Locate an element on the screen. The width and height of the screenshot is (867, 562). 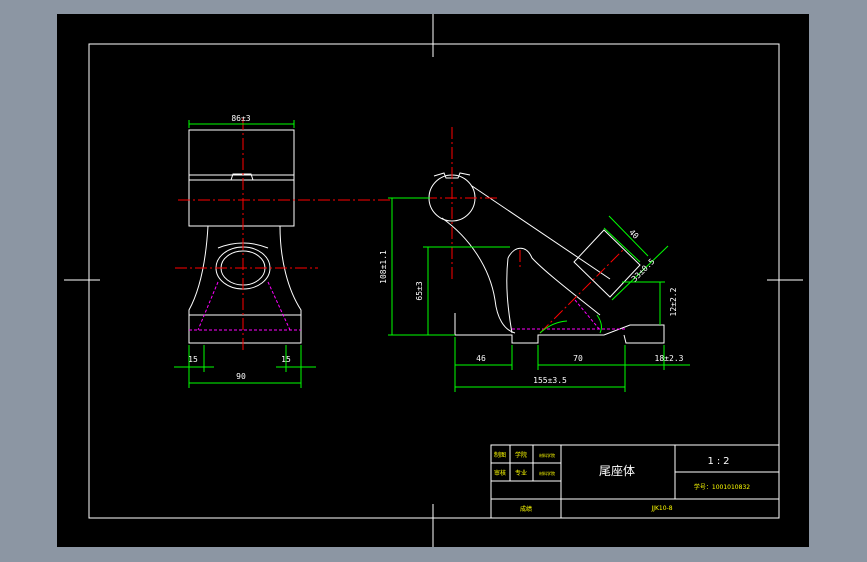
dim-right-15: 15 is located at coordinates (286, 359).